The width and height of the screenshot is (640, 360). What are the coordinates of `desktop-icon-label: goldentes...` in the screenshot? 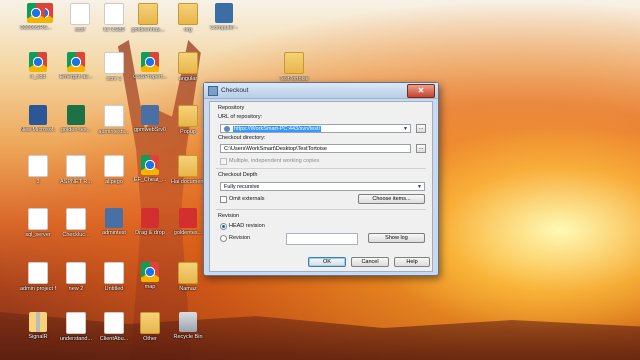 It's located at (188, 233).